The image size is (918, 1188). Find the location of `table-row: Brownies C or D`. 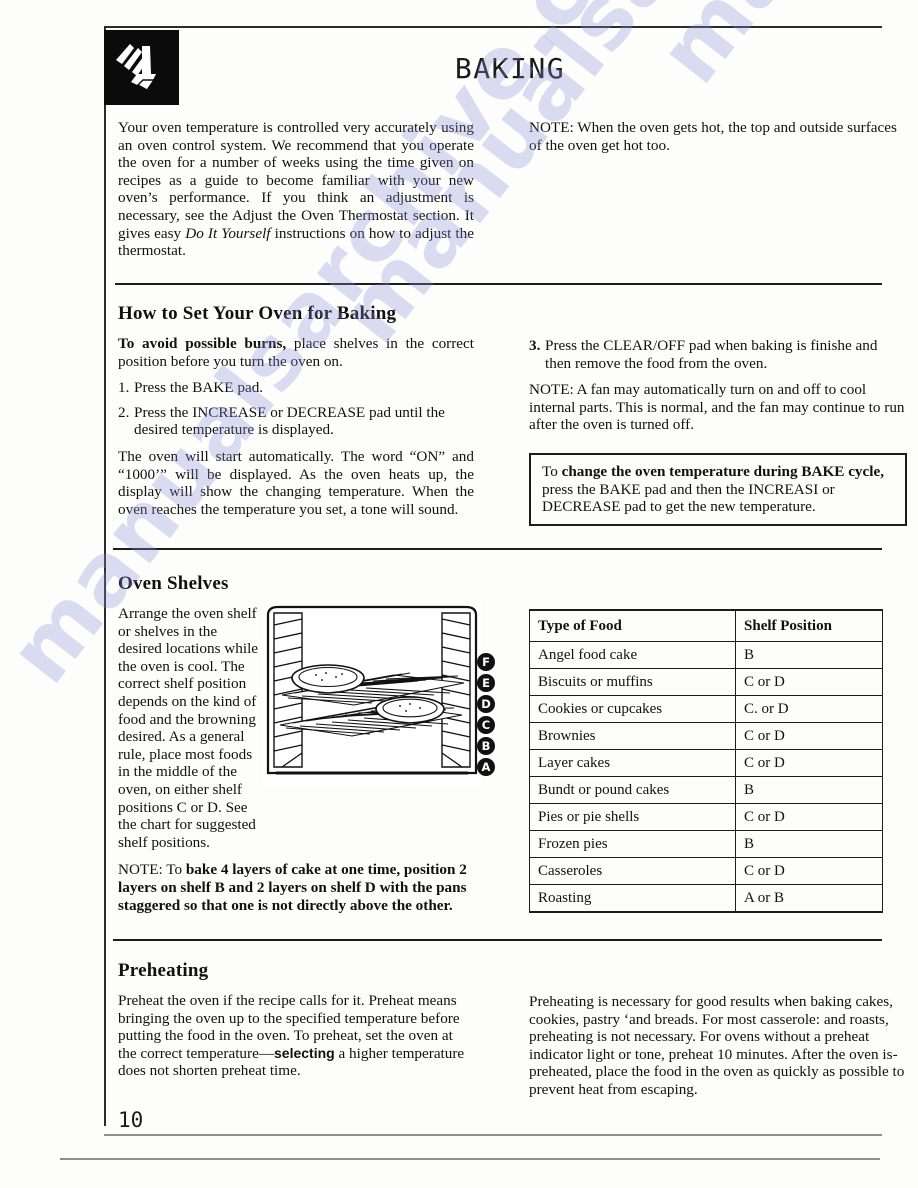

table-row: Brownies C or D is located at coordinates (705, 736).